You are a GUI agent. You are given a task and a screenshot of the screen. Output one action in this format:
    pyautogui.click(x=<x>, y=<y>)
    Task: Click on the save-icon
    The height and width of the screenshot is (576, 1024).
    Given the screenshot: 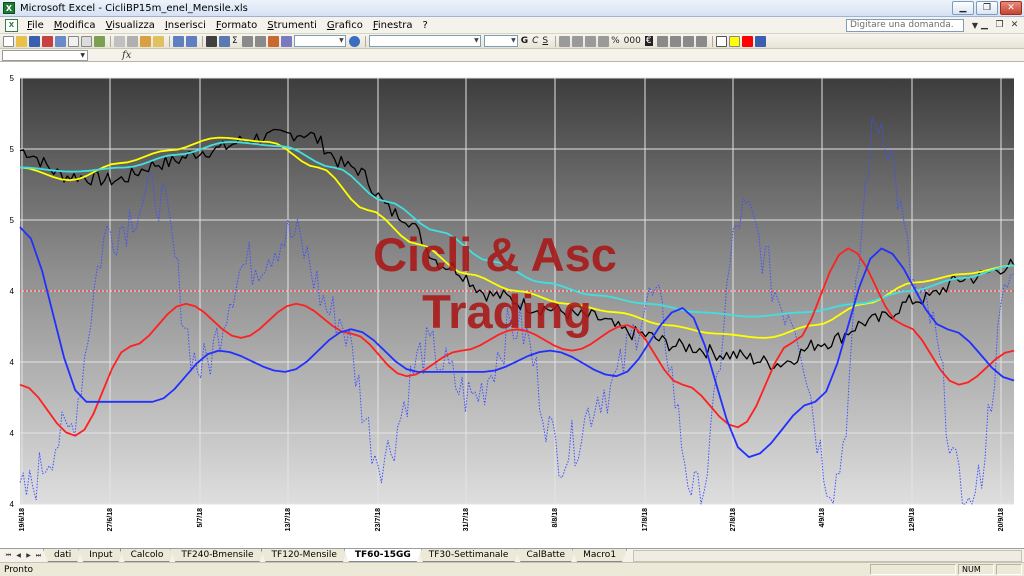 What is the action you would take?
    pyautogui.click(x=34, y=41)
    